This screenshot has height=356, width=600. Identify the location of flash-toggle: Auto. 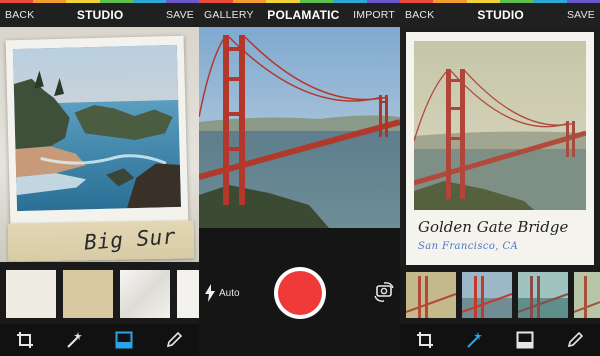
(222, 293).